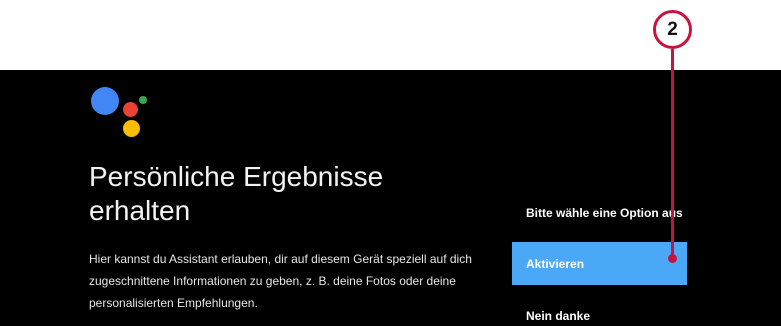 Image resolution: width=781 pixels, height=326 pixels. Describe the element at coordinates (130, 109) in the screenshot. I see `logo-red-dot` at that location.